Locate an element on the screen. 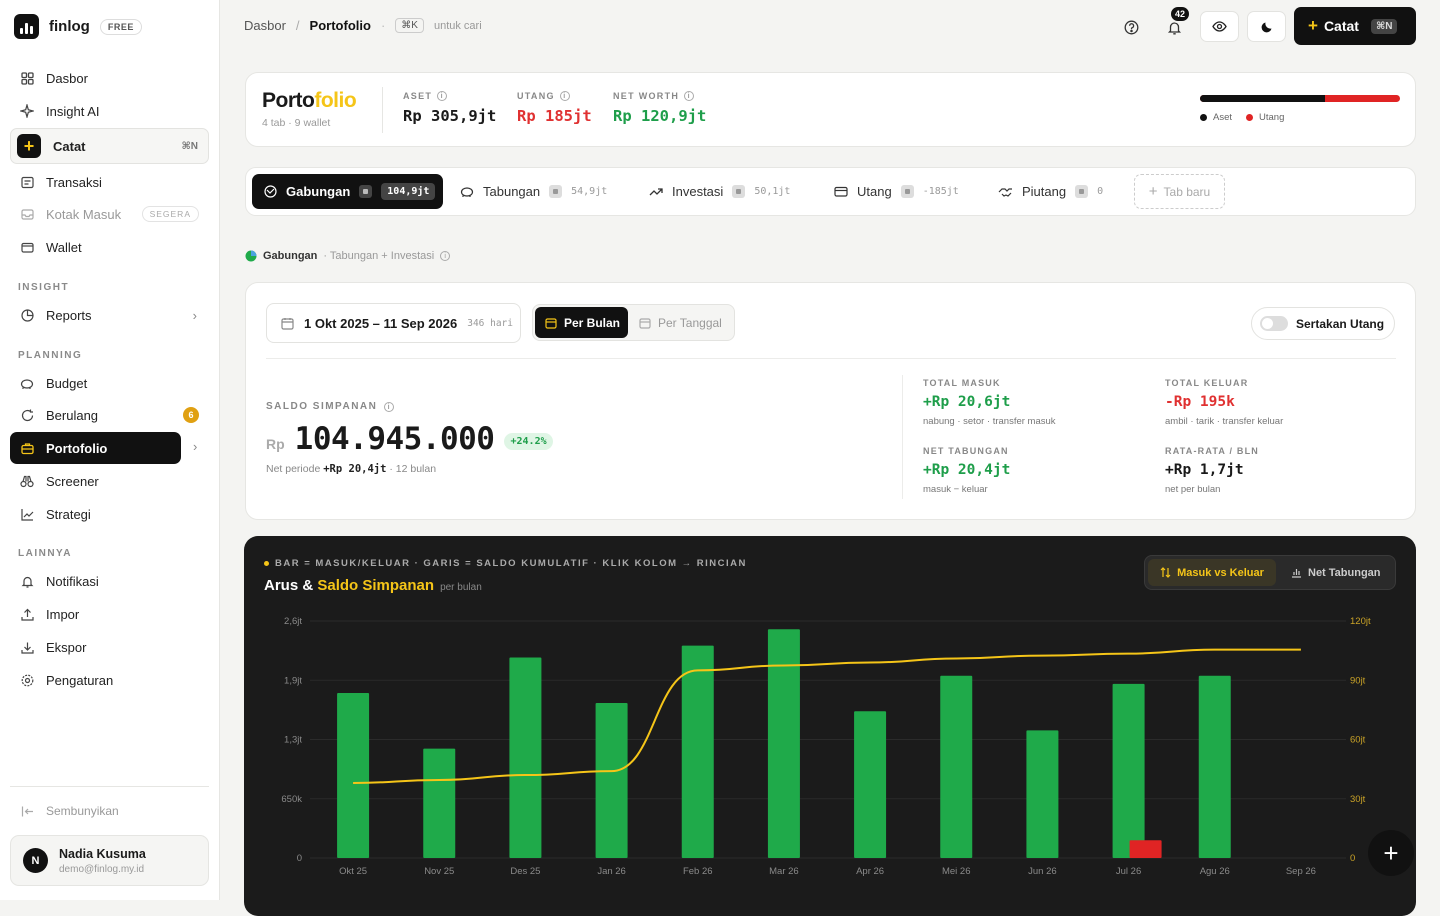  sidebar-item-reports: Reports › is located at coordinates (109, 315).